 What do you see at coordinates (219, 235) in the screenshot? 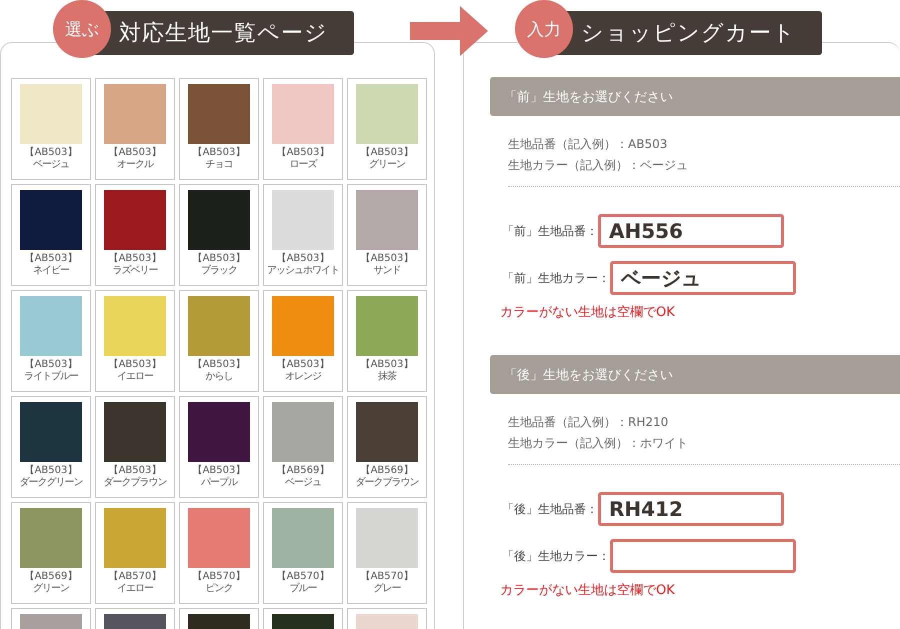
I see `swatch-card: 【AB503】 ブラック` at bounding box center [219, 235].